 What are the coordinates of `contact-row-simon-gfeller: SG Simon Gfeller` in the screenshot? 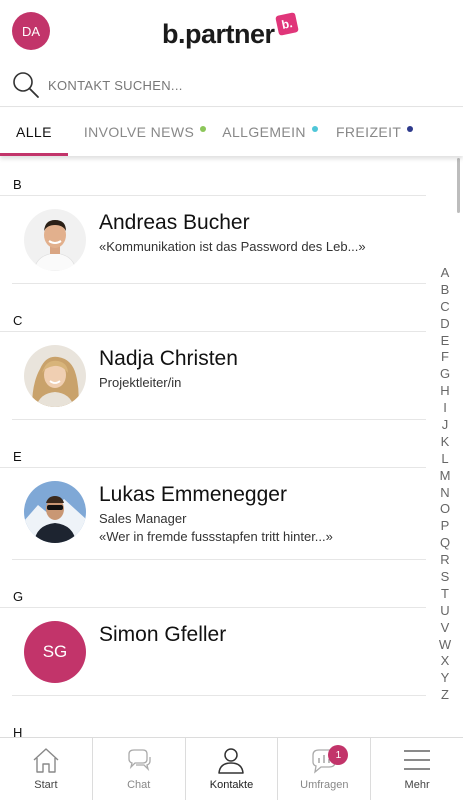 It's located at (219, 652).